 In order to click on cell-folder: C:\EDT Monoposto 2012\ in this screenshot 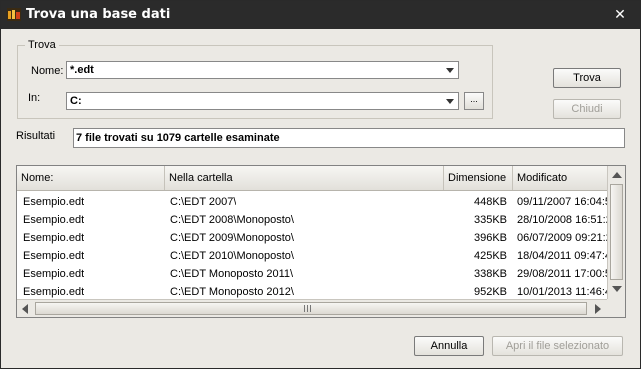, I will do `click(232, 292)`.